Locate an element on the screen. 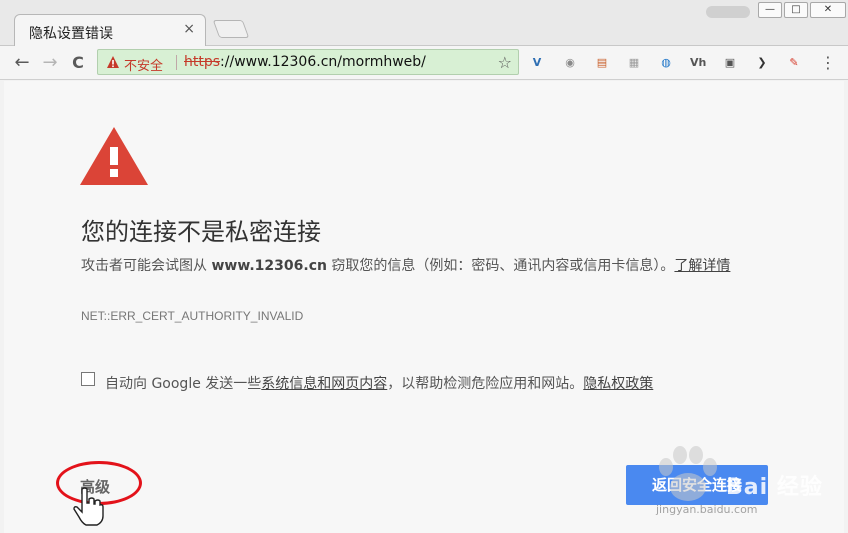 This screenshot has height=533, width=848. extension-arrow-icon: ❯ is located at coordinates (762, 63).